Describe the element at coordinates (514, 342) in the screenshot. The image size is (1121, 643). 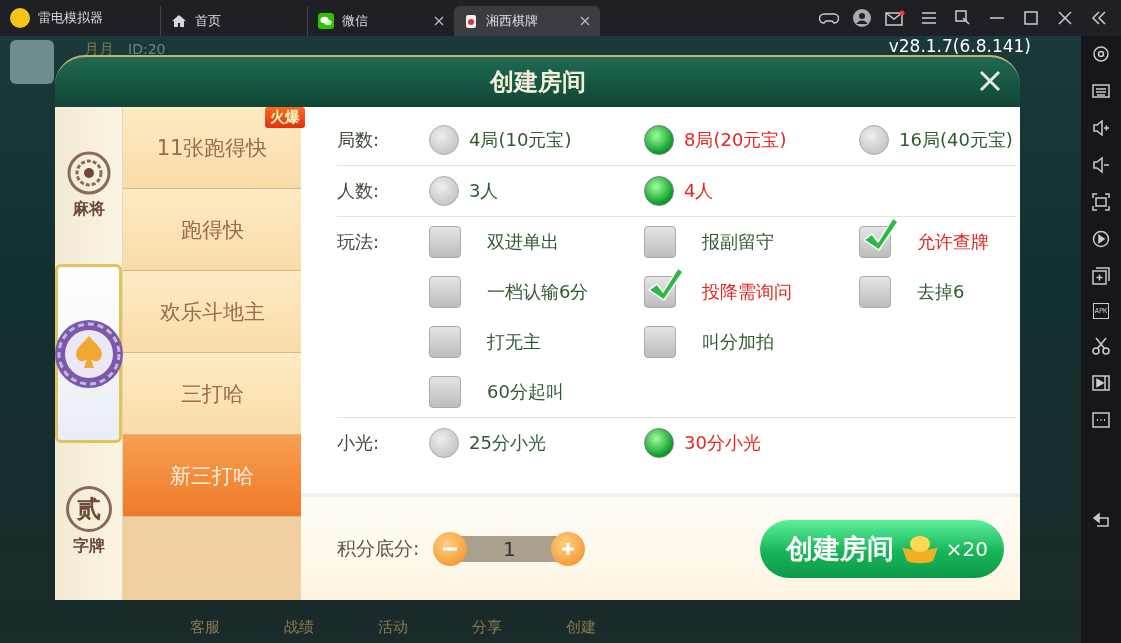
I see `option-text: 打无主` at that location.